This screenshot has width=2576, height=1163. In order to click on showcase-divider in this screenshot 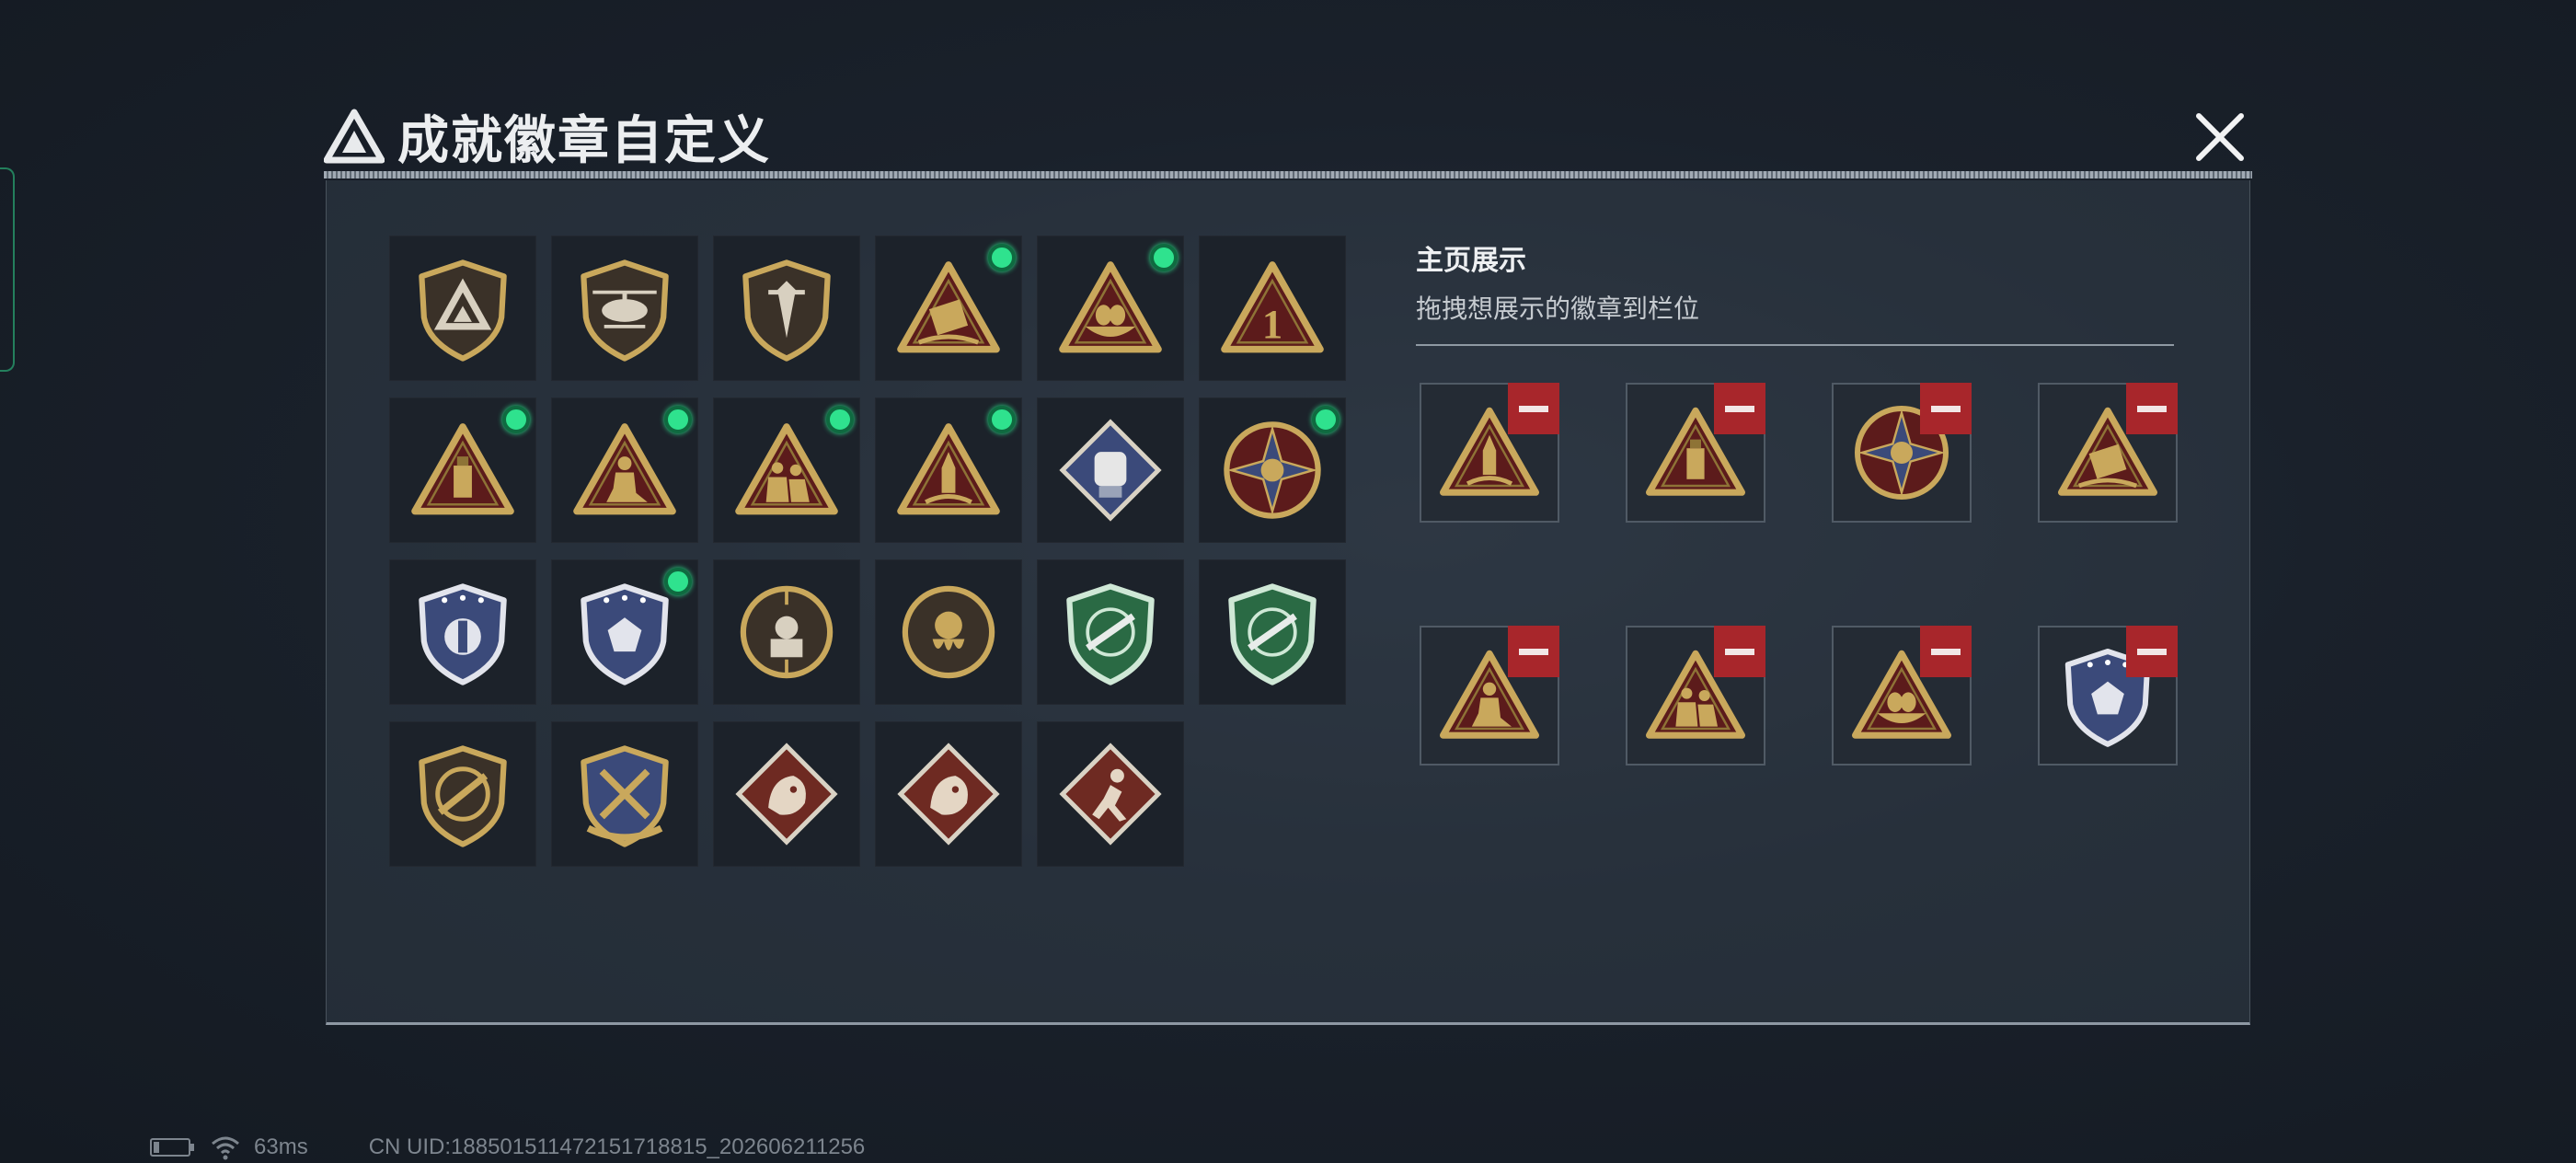, I will do `click(1795, 345)`.